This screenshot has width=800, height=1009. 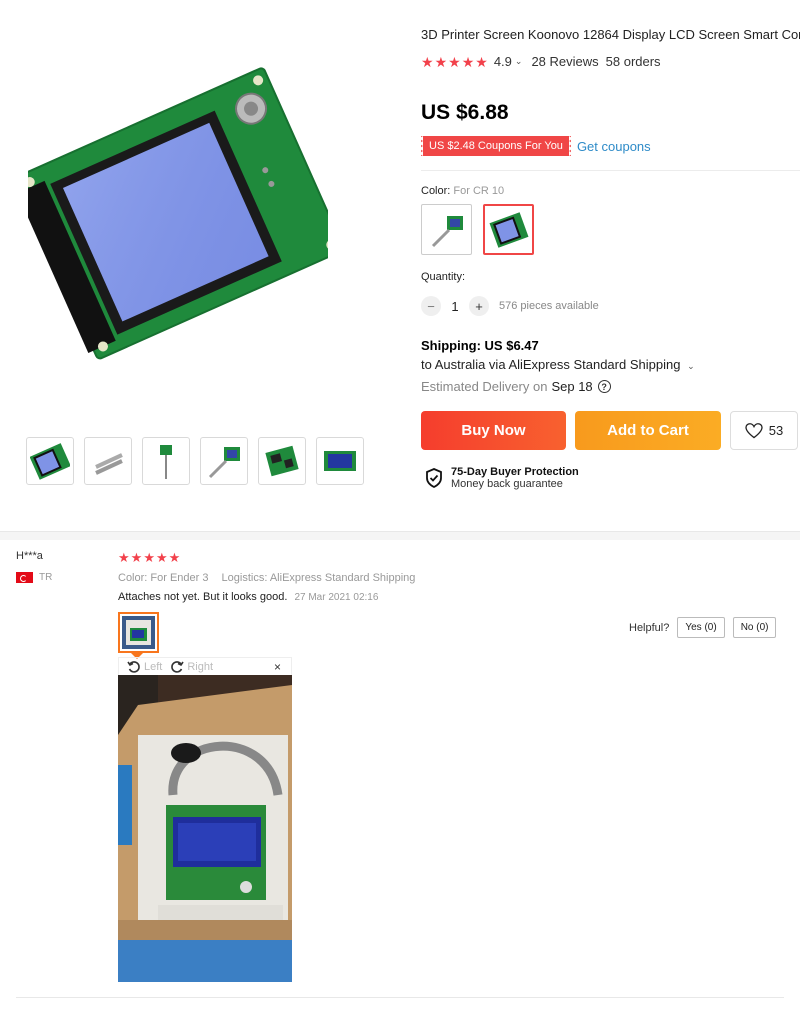 I want to click on reviewer-country: TR, so click(x=34, y=577).